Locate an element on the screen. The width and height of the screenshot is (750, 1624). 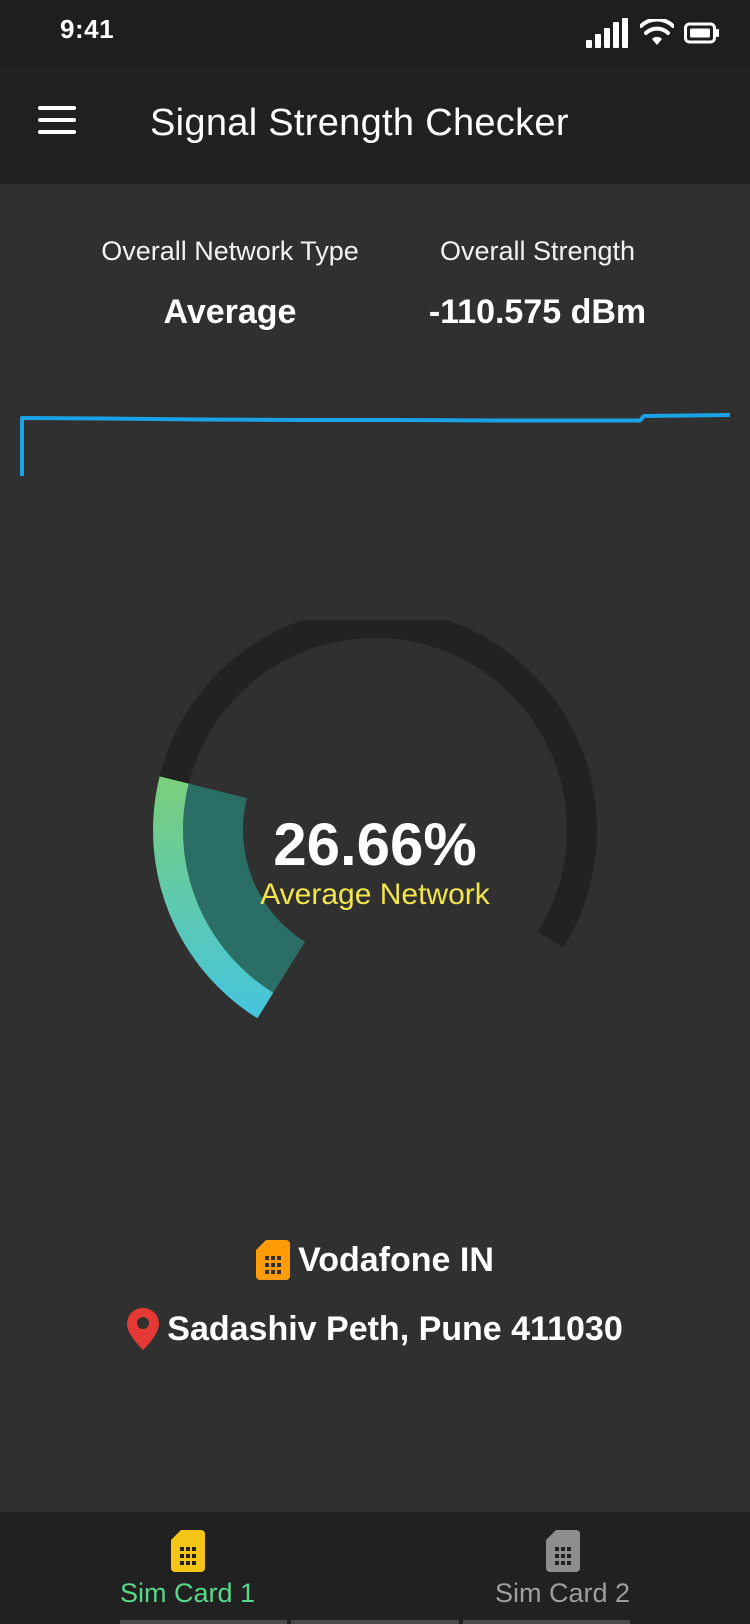
status-icons is located at coordinates (653, 33).